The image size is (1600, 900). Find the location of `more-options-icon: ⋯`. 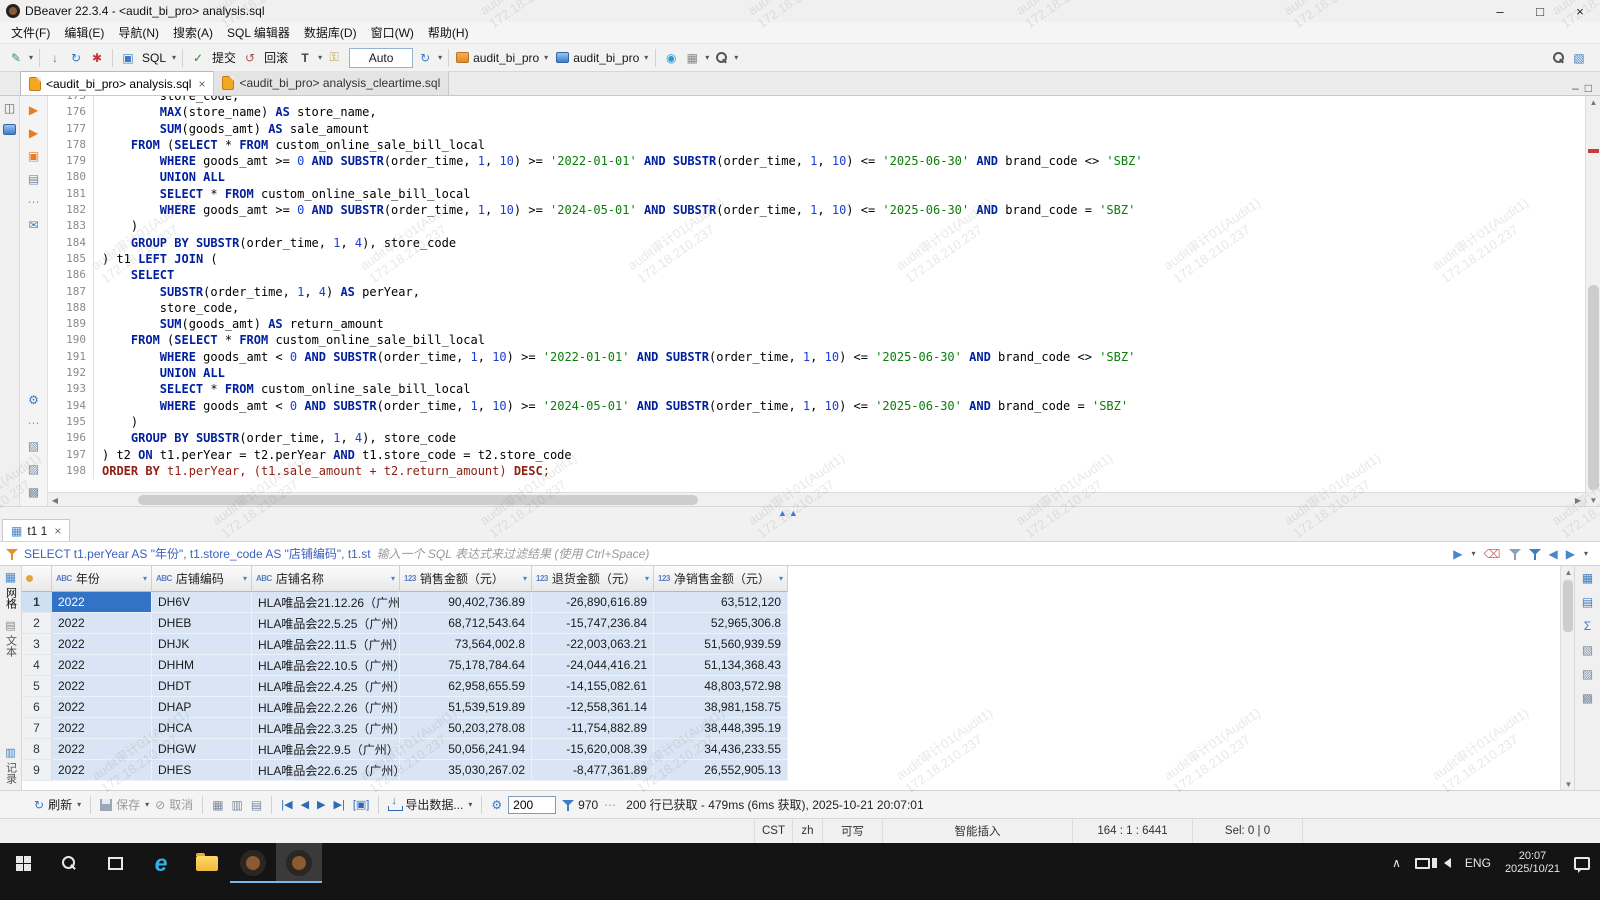

more-options-icon: ⋯ is located at coordinates (34, 423).